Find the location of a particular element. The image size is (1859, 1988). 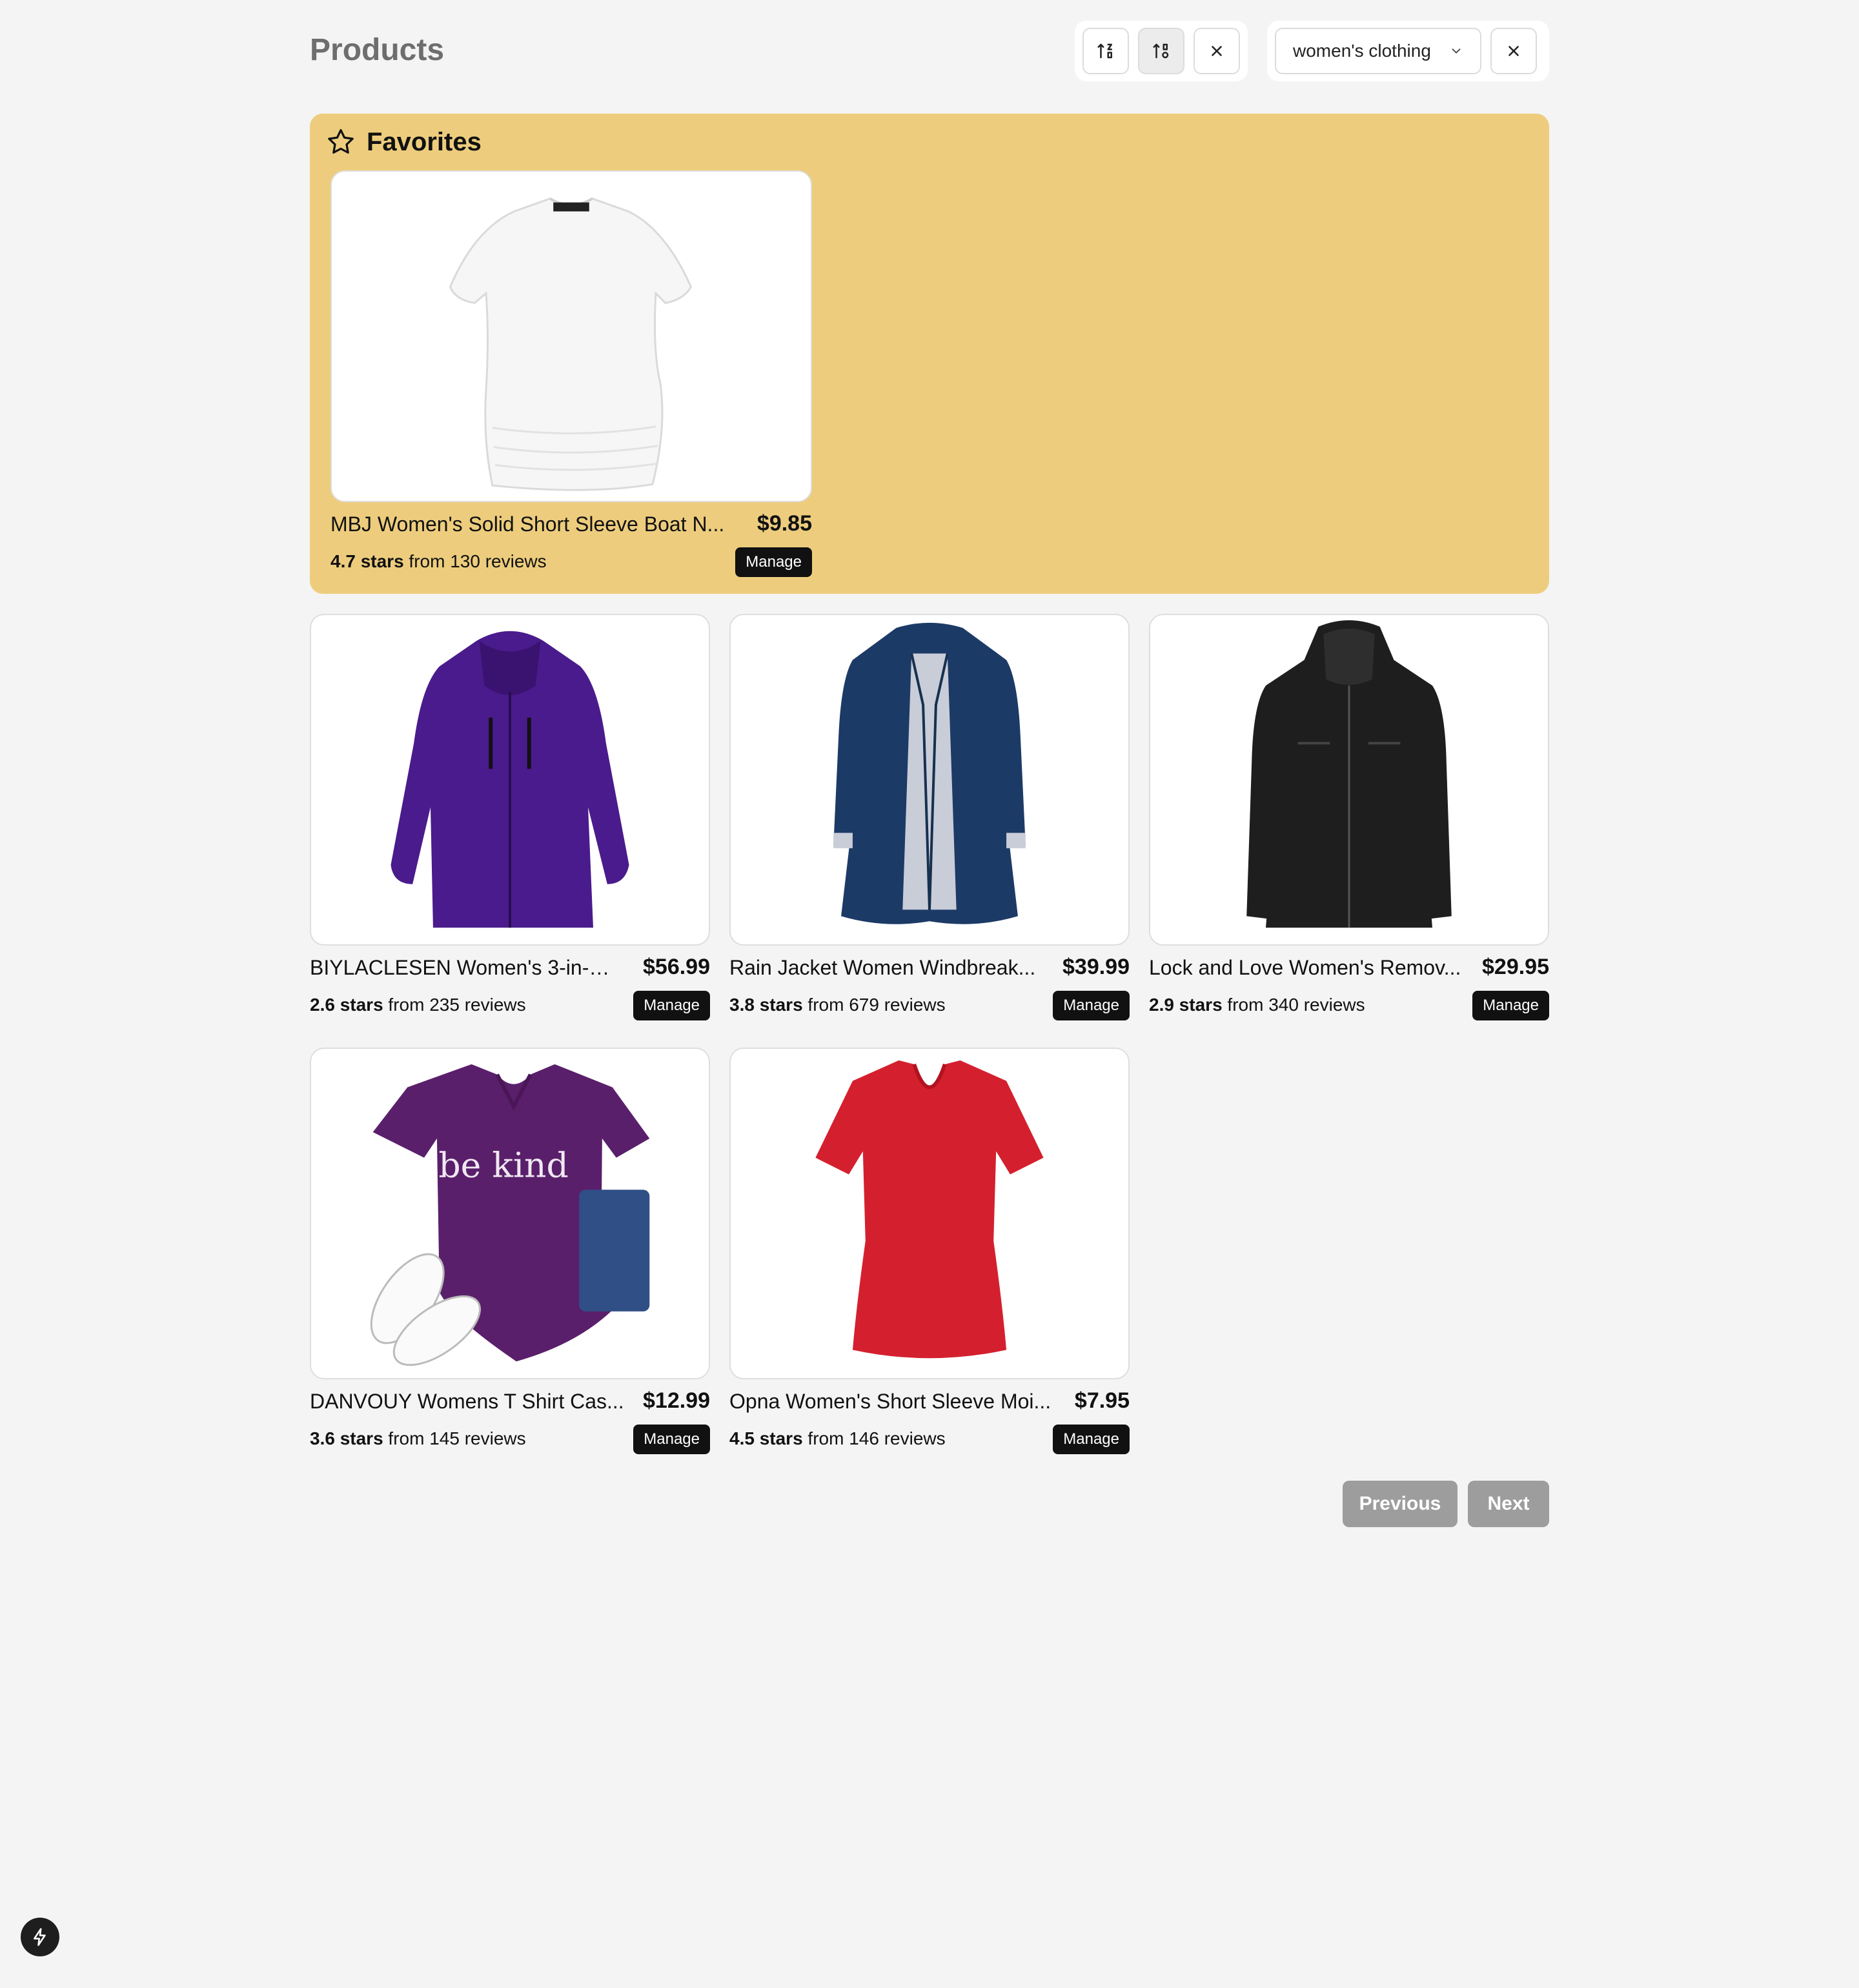

sort-descending-icon is located at coordinates (1161, 51).